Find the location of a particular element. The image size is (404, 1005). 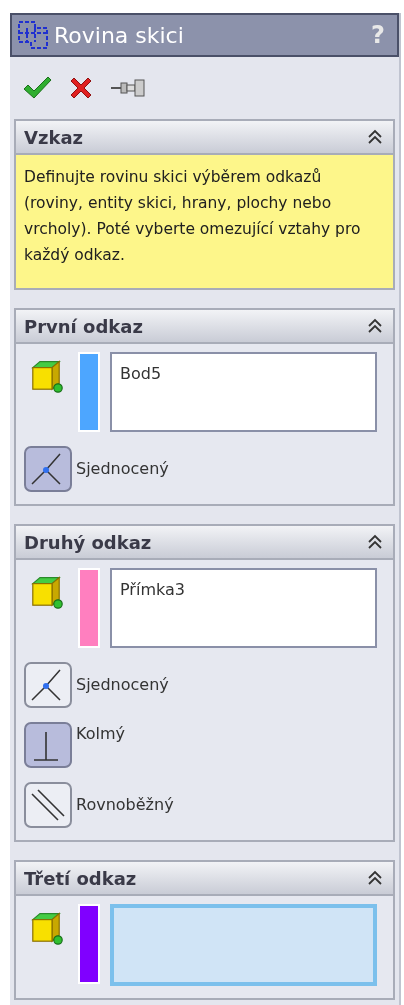

sketch-plane-icon is located at coordinates (33, 35).